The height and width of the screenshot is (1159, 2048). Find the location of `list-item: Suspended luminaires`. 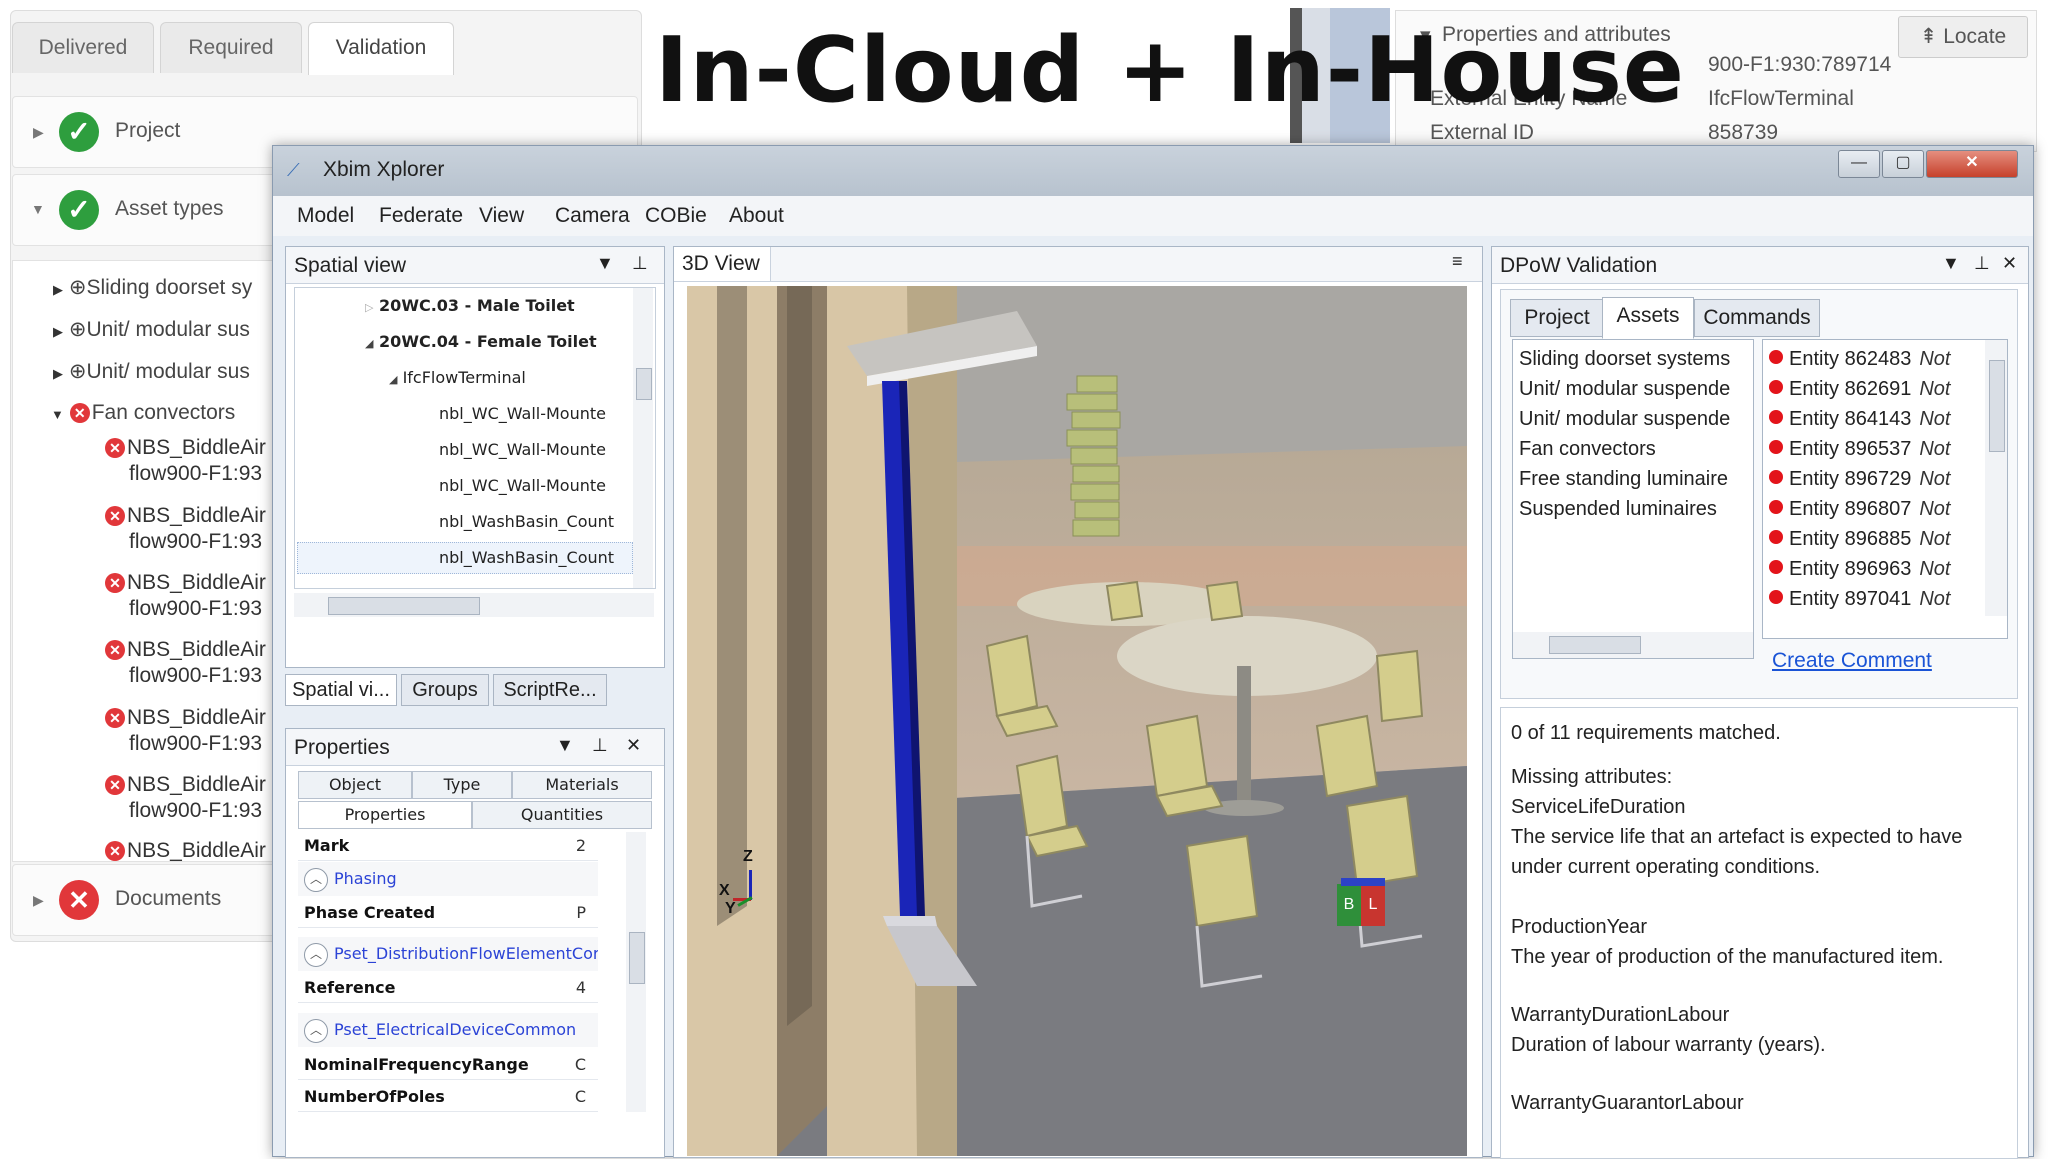

list-item: Suspended luminaires is located at coordinates (1618, 509).